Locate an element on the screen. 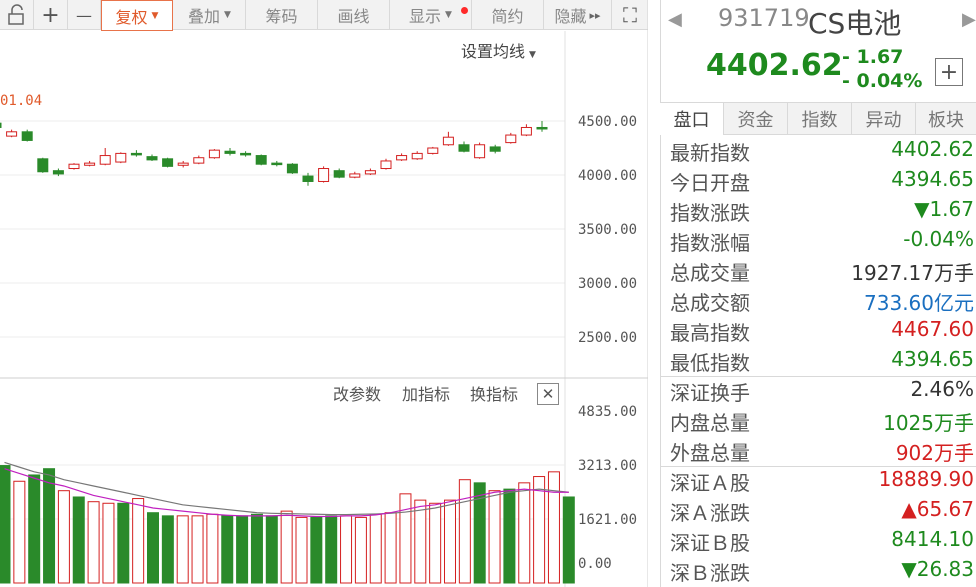 This screenshot has width=976, height=587. quote-value: 1025万手 is located at coordinates (928, 423).